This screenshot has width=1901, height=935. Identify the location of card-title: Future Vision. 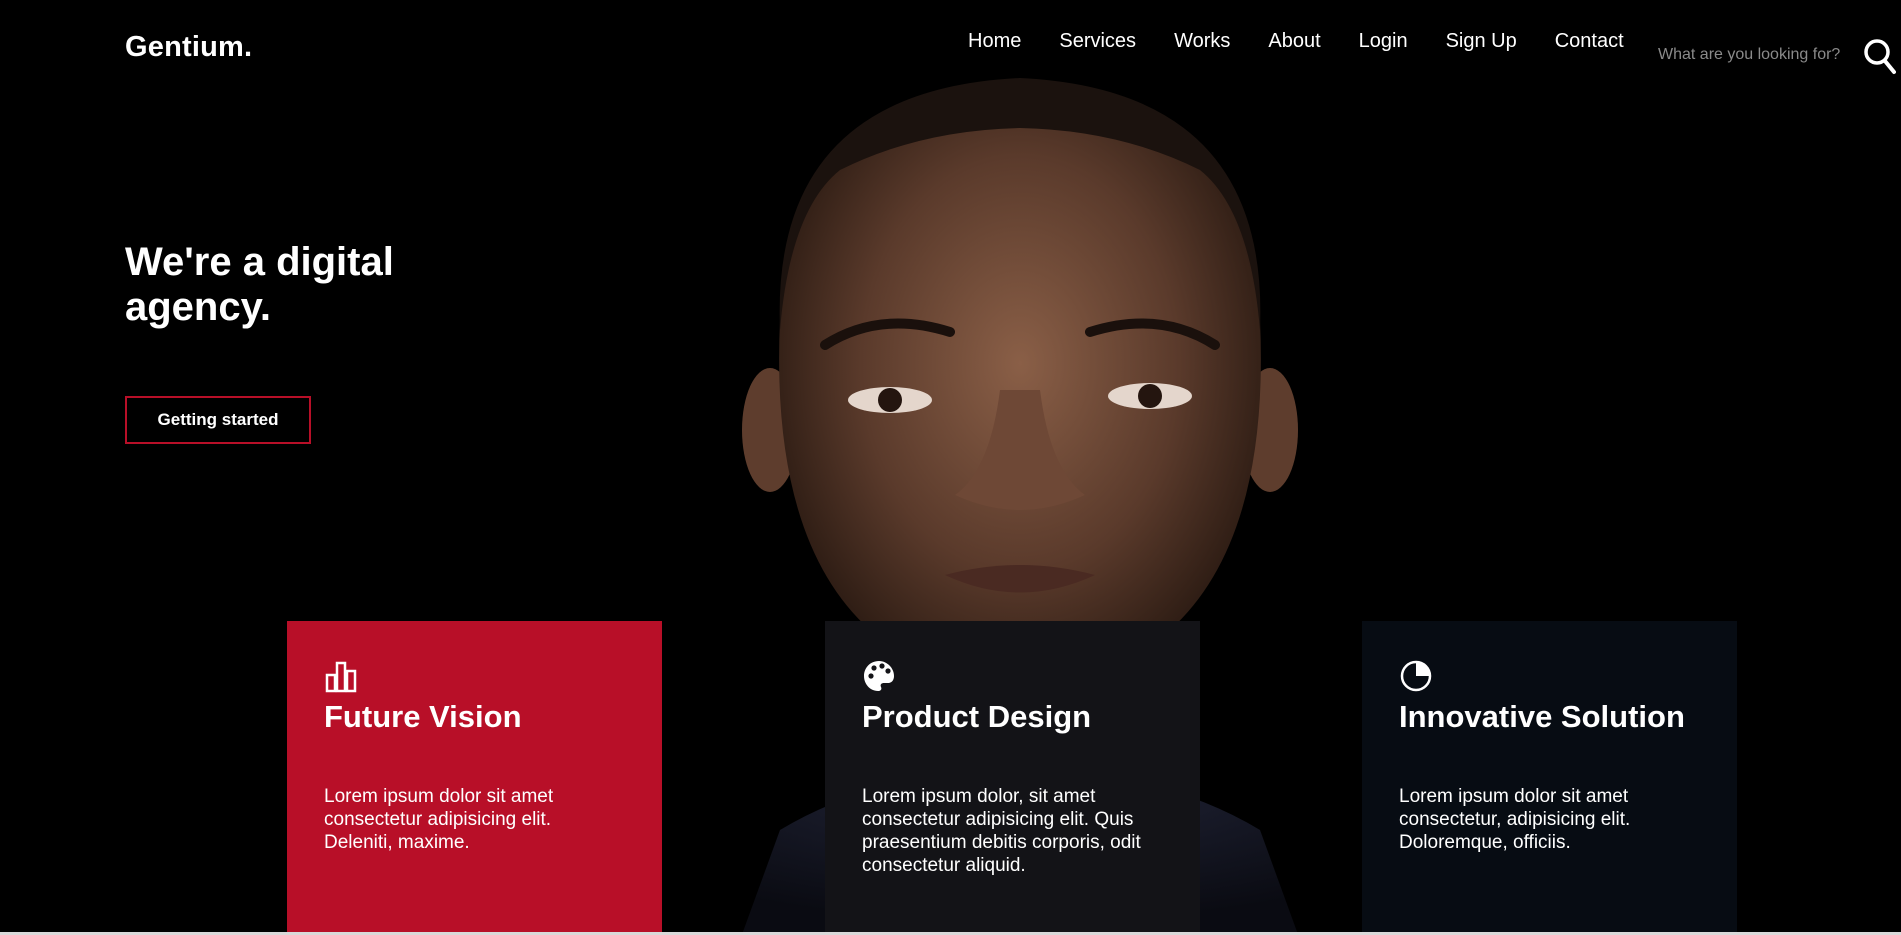
(423, 716).